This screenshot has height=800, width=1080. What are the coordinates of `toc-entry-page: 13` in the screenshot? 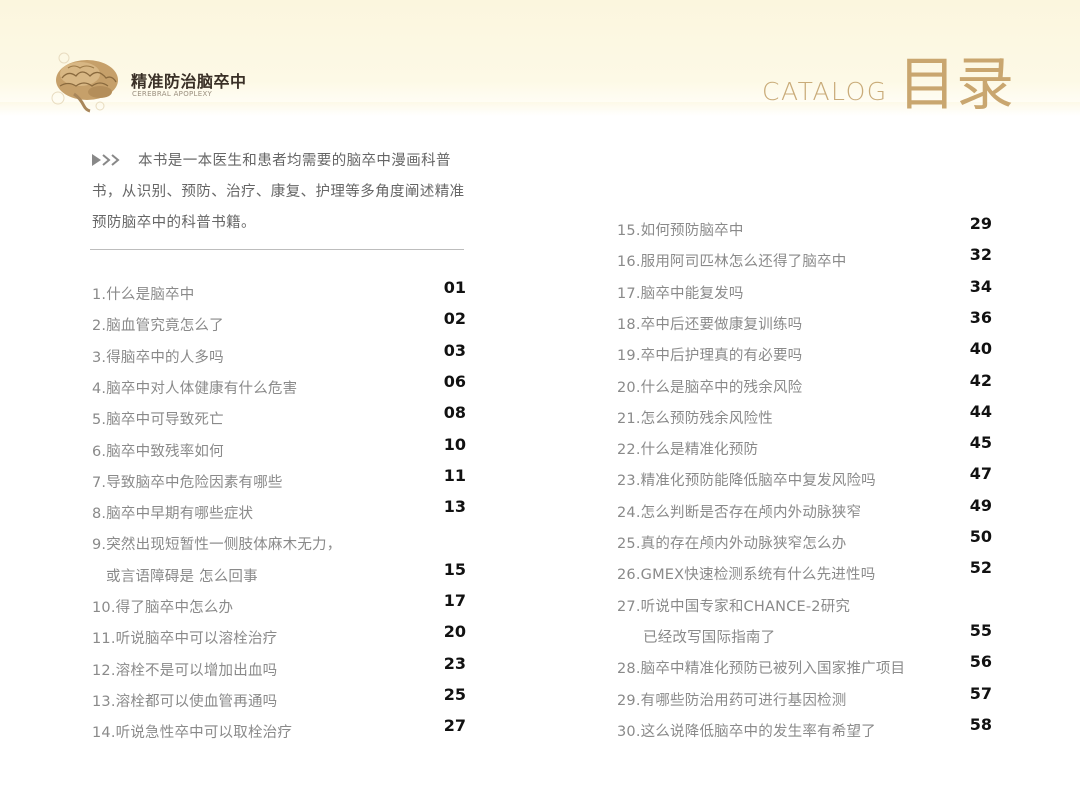 It's located at (454, 507).